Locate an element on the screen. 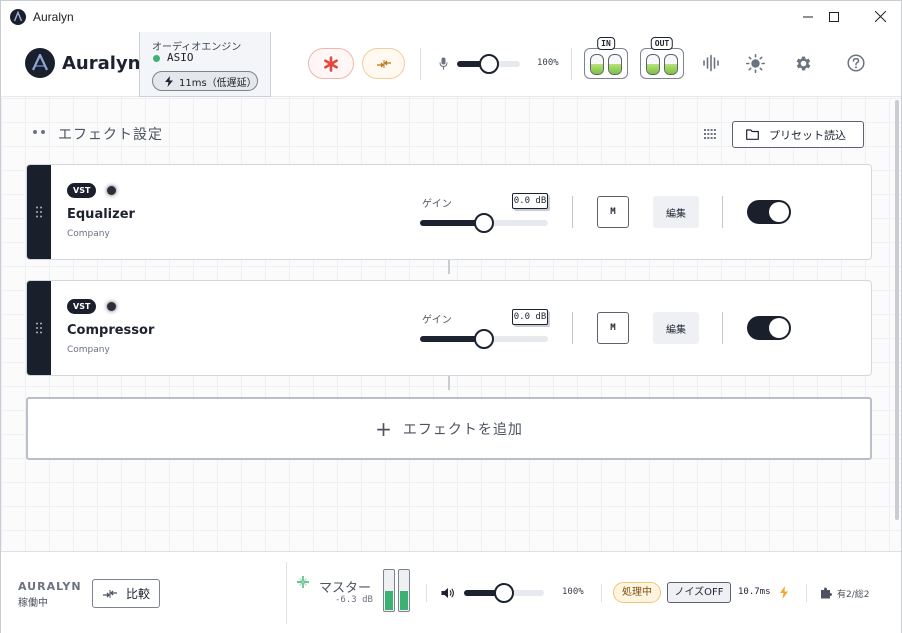 The height and width of the screenshot is (633, 902). drag-grip-icon is located at coordinates (39, 212).